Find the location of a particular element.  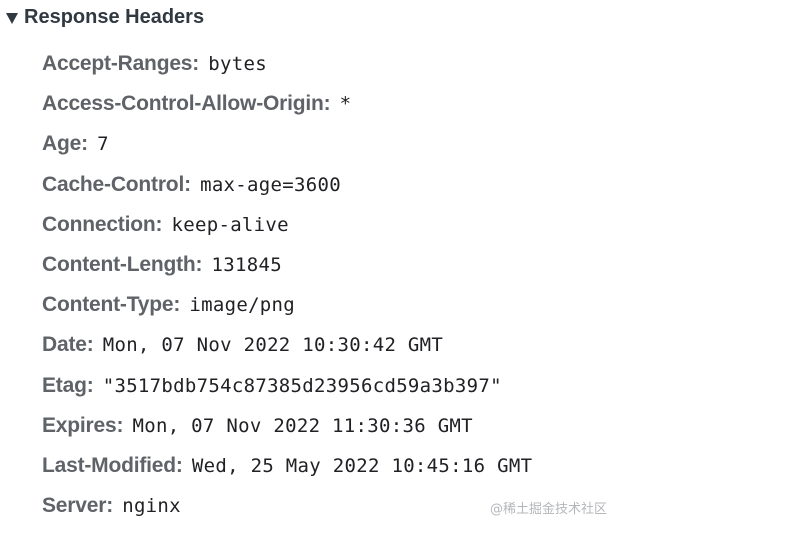

header-row: Connection: keep-alive is located at coordinates (287, 225).